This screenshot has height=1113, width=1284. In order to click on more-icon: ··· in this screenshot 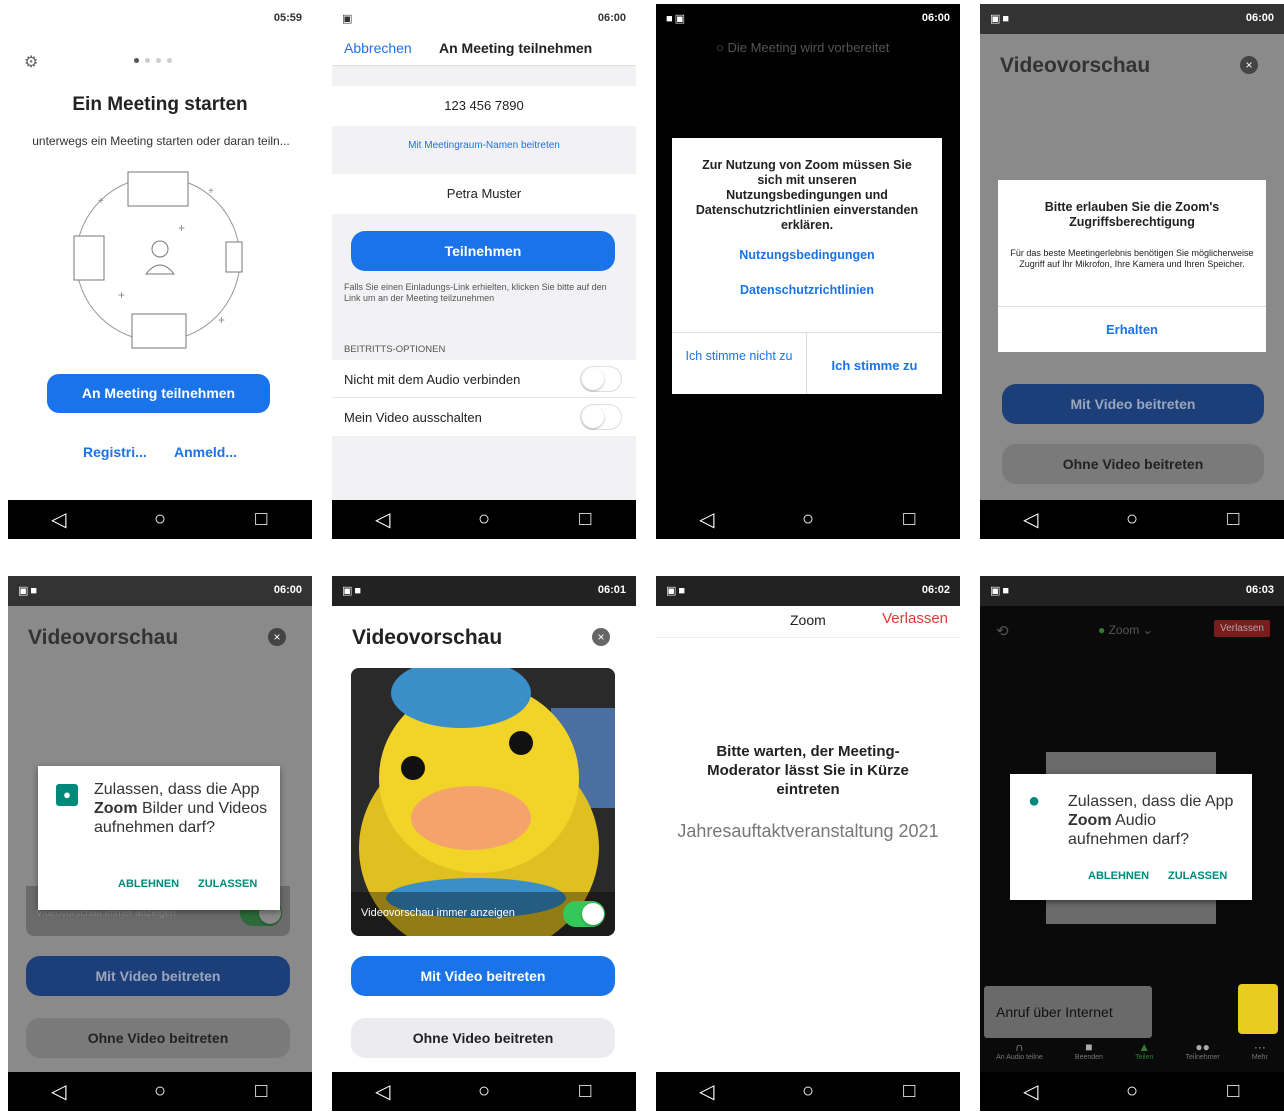, I will do `click(1259, 1047)`.